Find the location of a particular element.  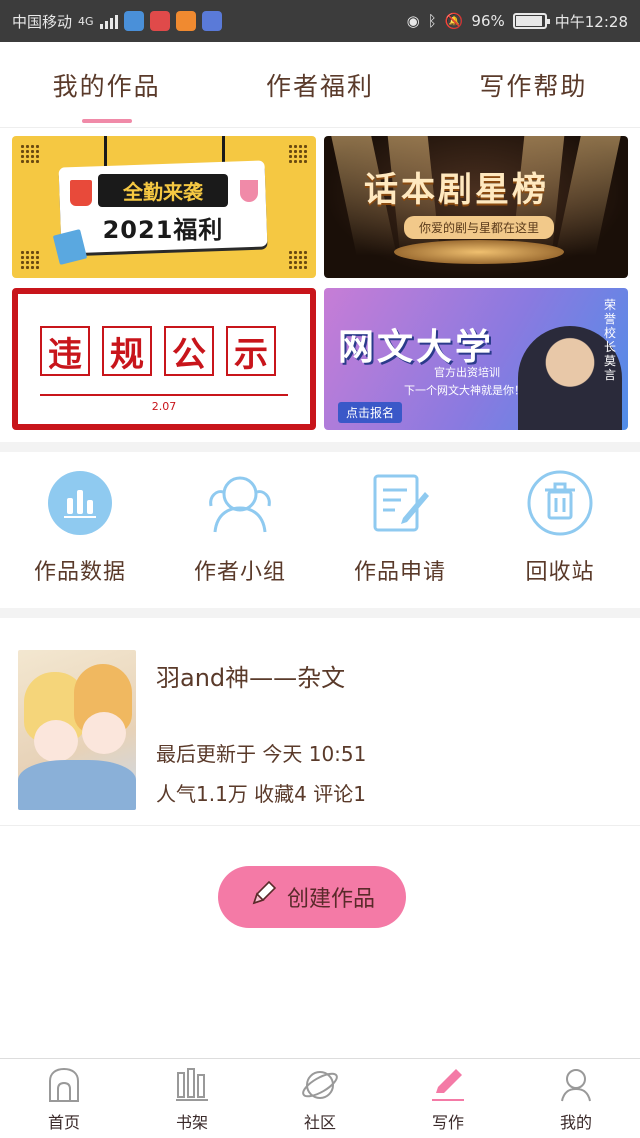

create-work-button: 创建作品 is located at coordinates (312, 897).